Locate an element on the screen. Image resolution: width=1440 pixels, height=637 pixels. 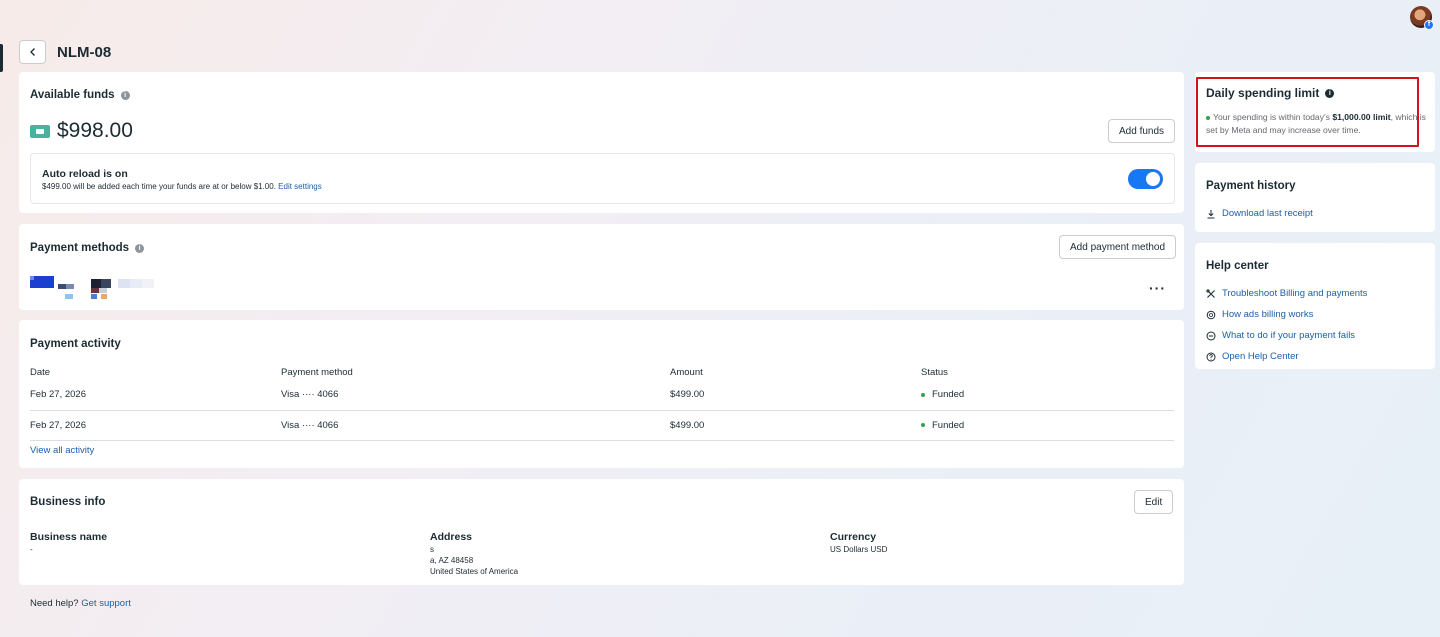
help-link-open-help-center: Open Help Center is located at coordinates (1252, 356).